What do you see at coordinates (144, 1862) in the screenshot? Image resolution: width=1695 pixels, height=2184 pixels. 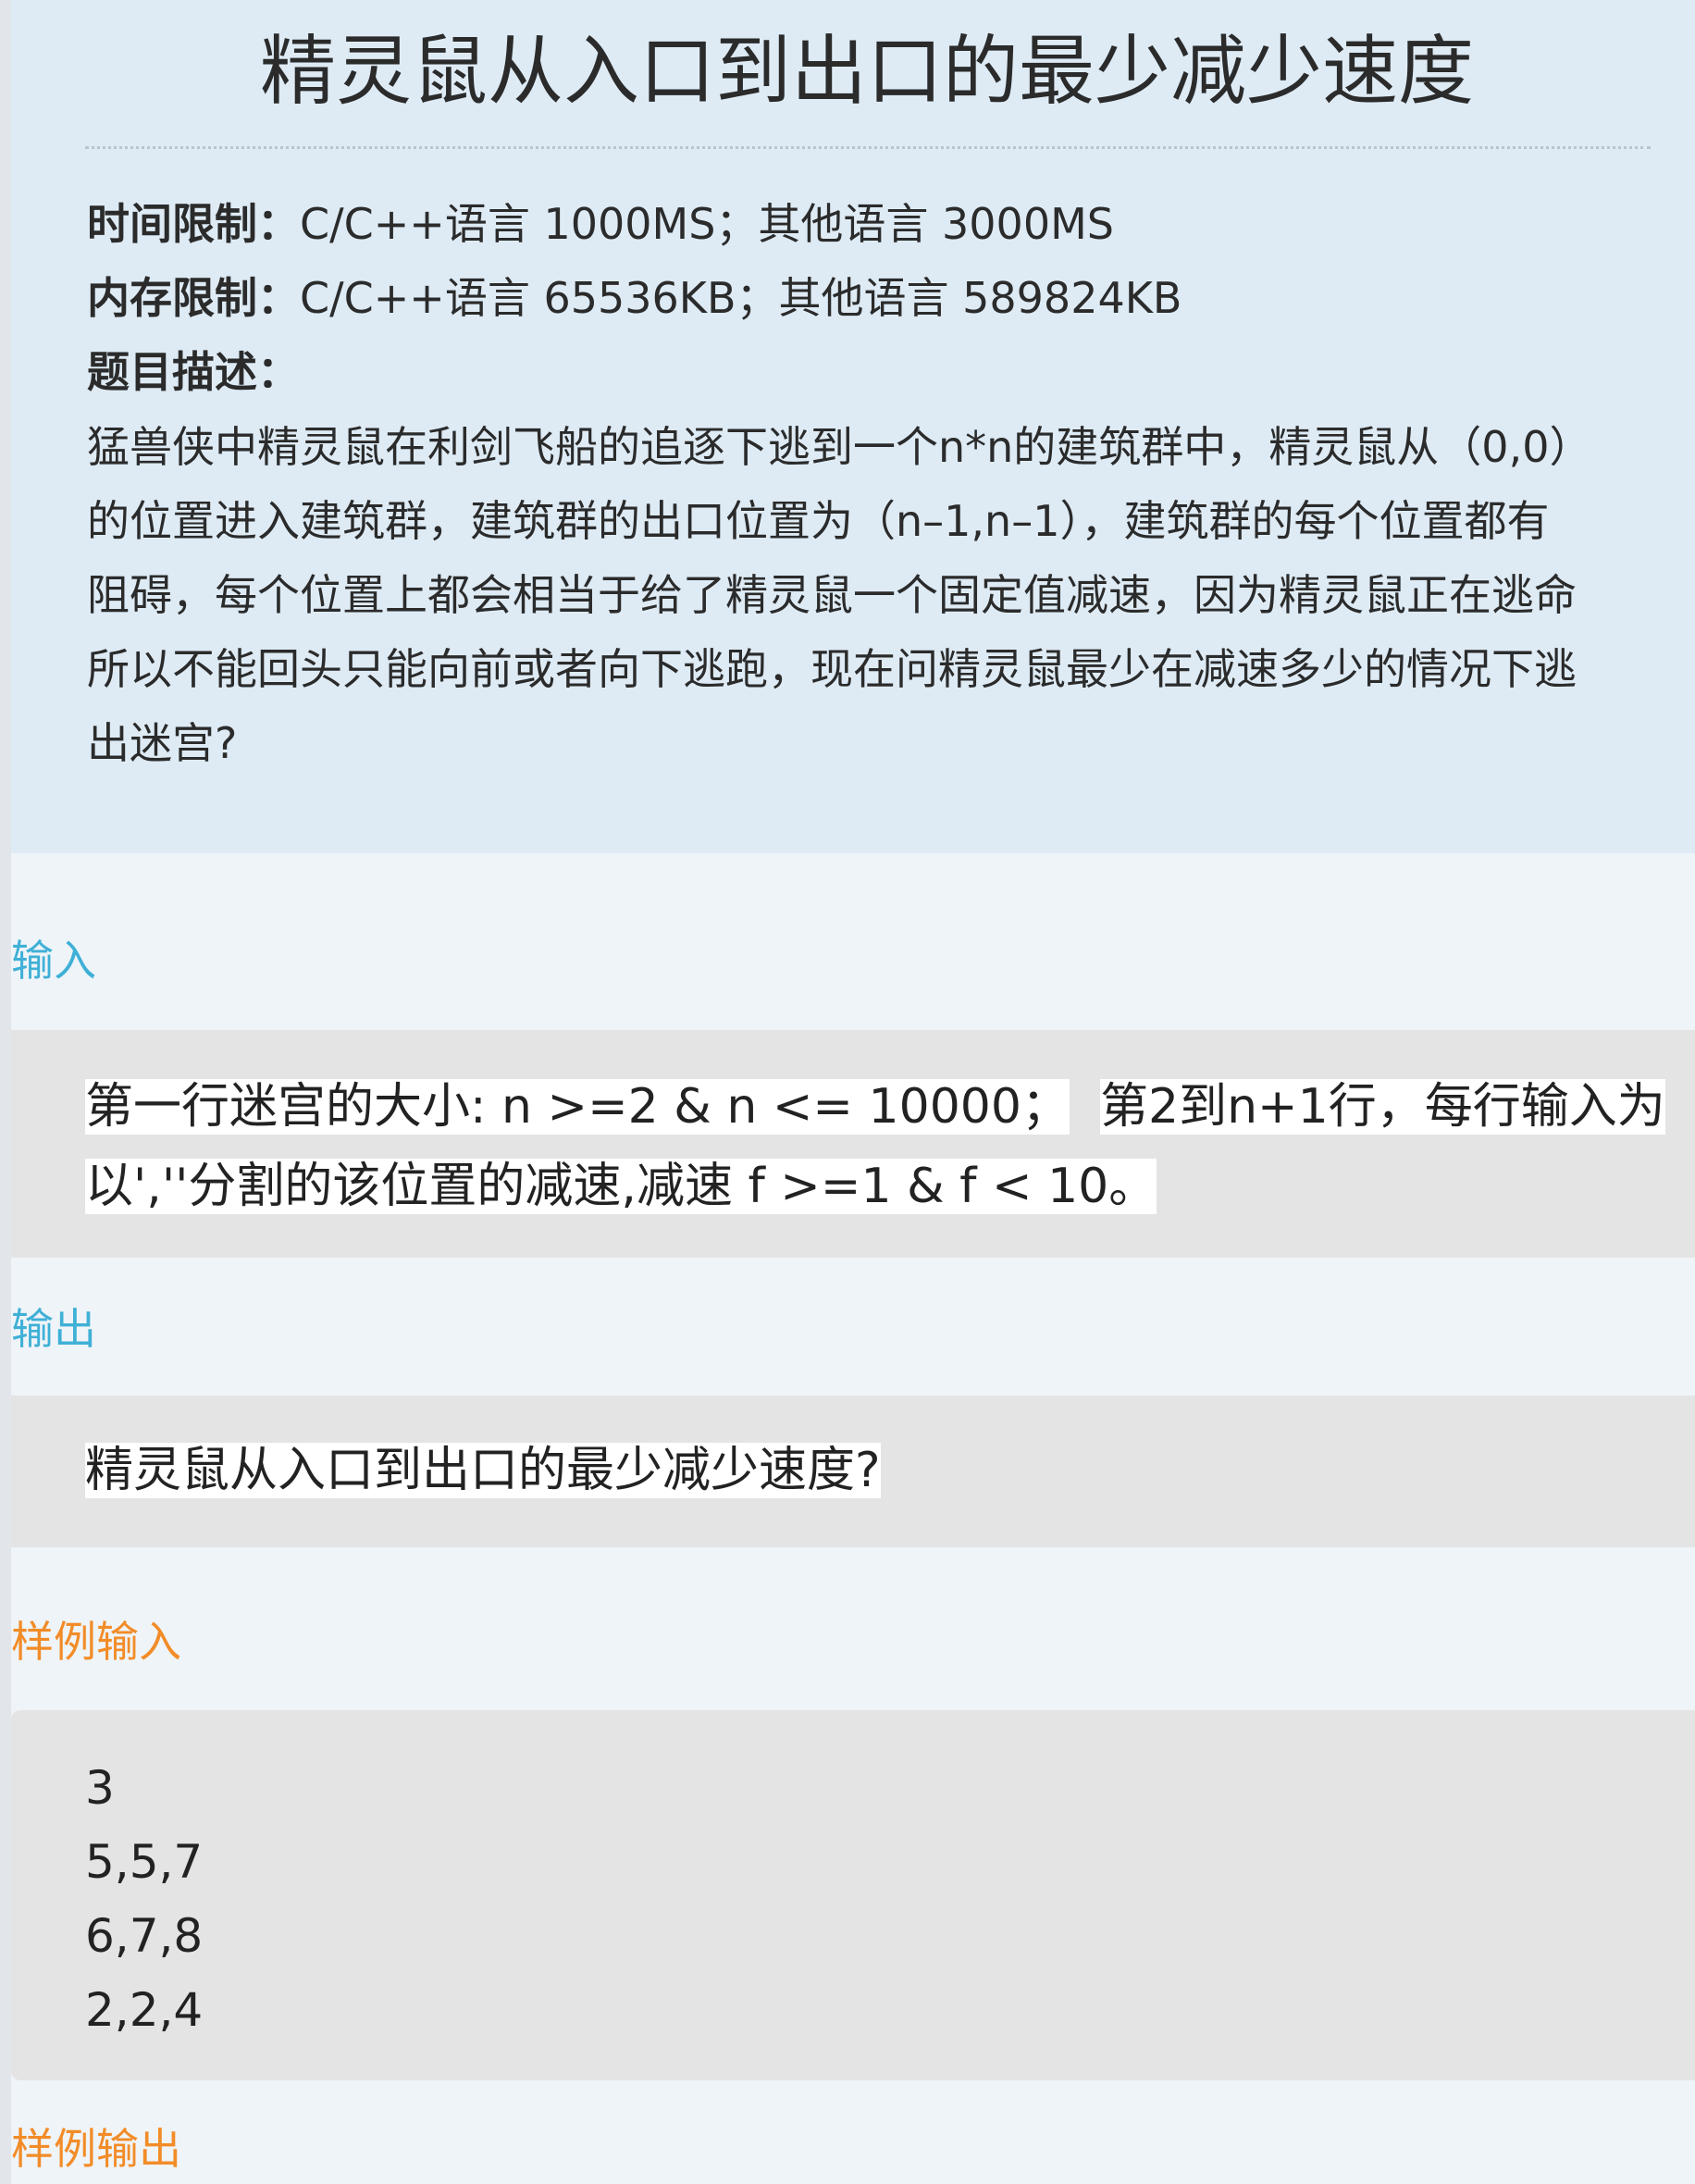 I see `sample-input-line: 5,5,7` at bounding box center [144, 1862].